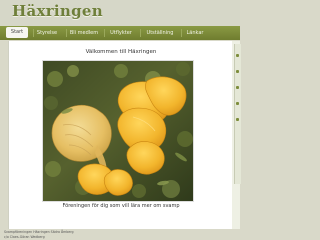 This screenshot has height=240, width=320. Describe the element at coordinates (47, 33) in the screenshot. I see `nav-item-styrelse: Styrelse` at that location.